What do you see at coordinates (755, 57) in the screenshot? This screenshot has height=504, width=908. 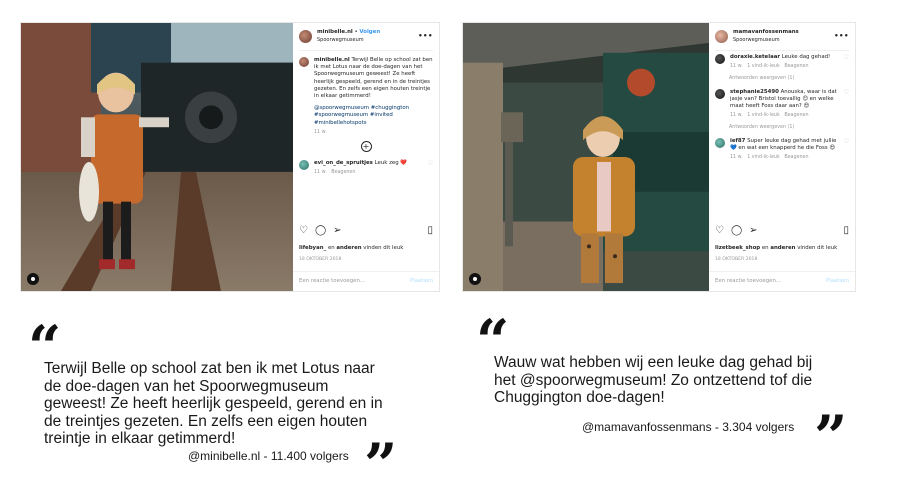 I see `comment-username: doraxie.ketelaar` at bounding box center [755, 57].